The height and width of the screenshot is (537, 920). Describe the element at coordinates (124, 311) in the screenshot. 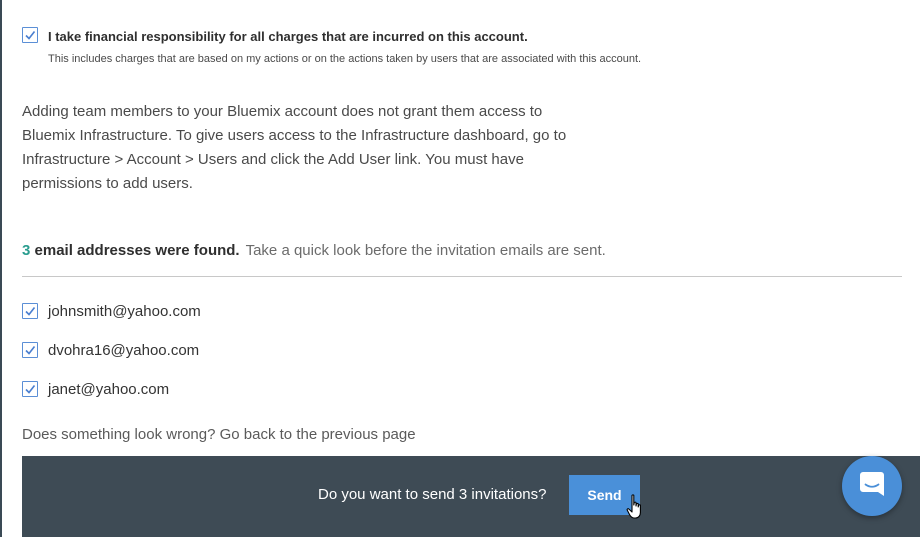

I see `email-label: johnsmith@yahoo.com` at that location.